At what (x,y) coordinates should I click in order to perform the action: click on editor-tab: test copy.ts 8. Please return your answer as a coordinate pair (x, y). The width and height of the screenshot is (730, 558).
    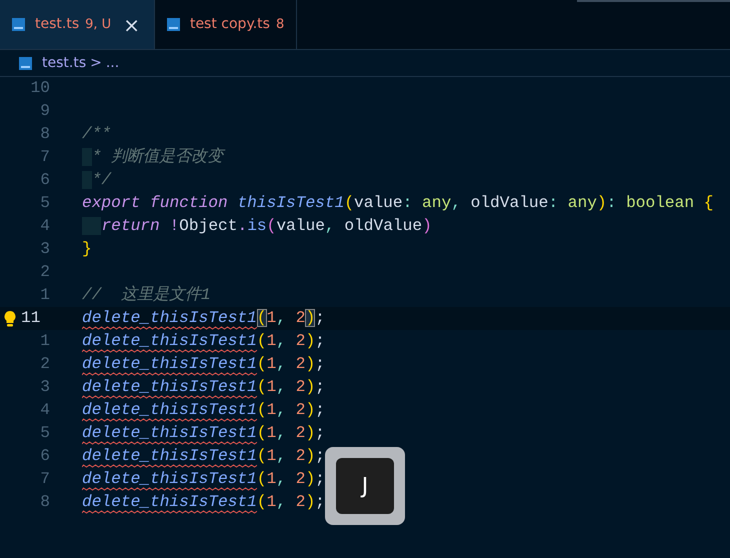
    Looking at the image, I should click on (226, 24).